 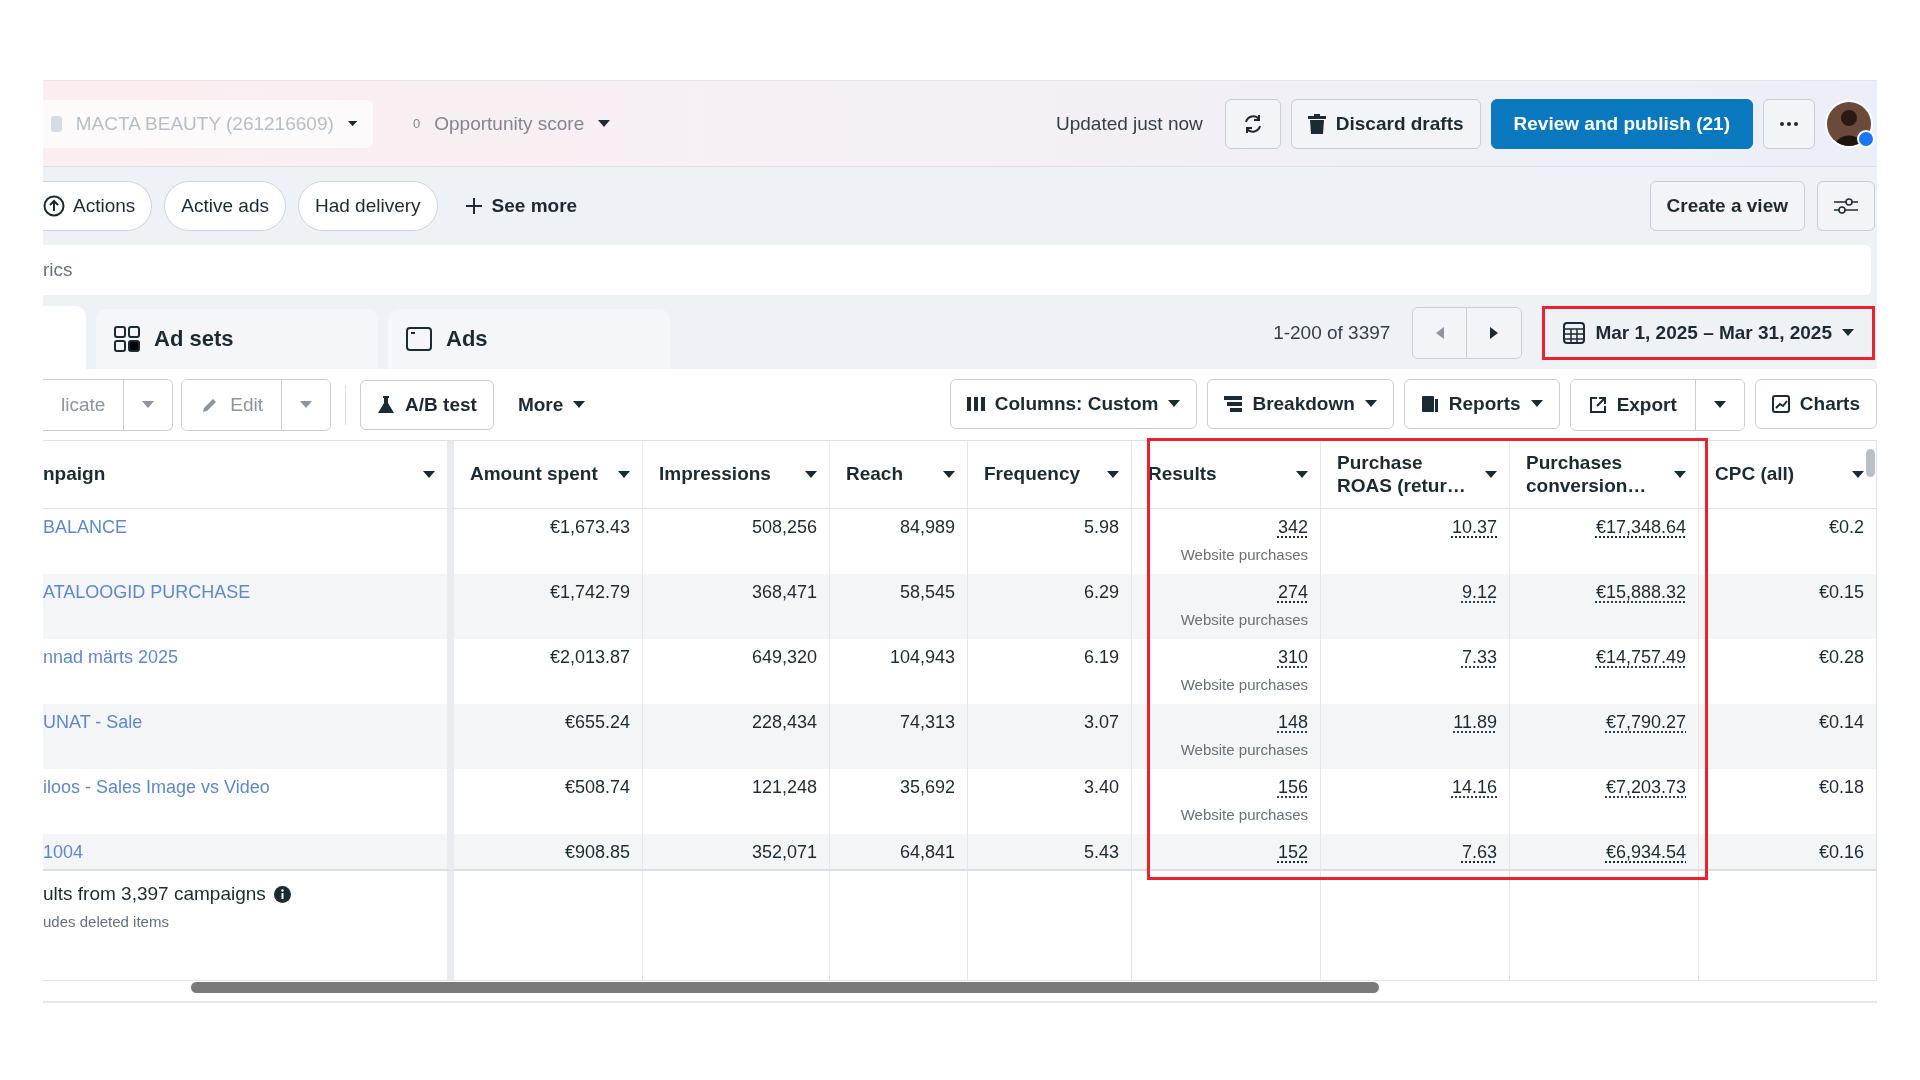 I want to click on tab: Ads, so click(x=529, y=339).